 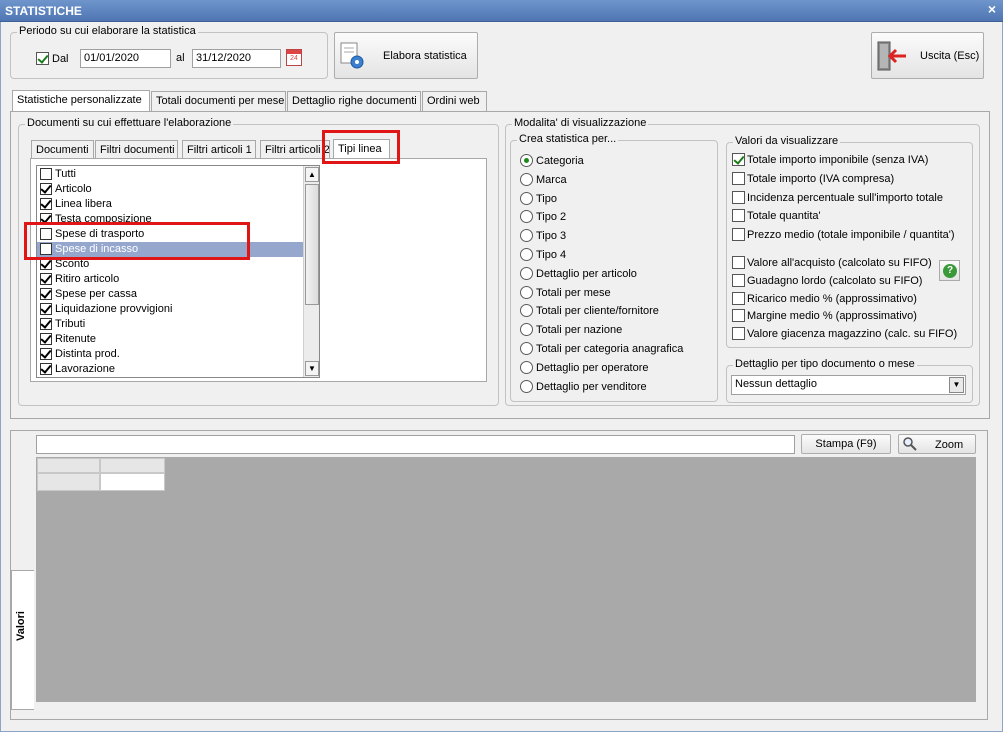 What do you see at coordinates (551, 236) in the screenshot?
I see `crea-option-label: Tipo 3` at bounding box center [551, 236].